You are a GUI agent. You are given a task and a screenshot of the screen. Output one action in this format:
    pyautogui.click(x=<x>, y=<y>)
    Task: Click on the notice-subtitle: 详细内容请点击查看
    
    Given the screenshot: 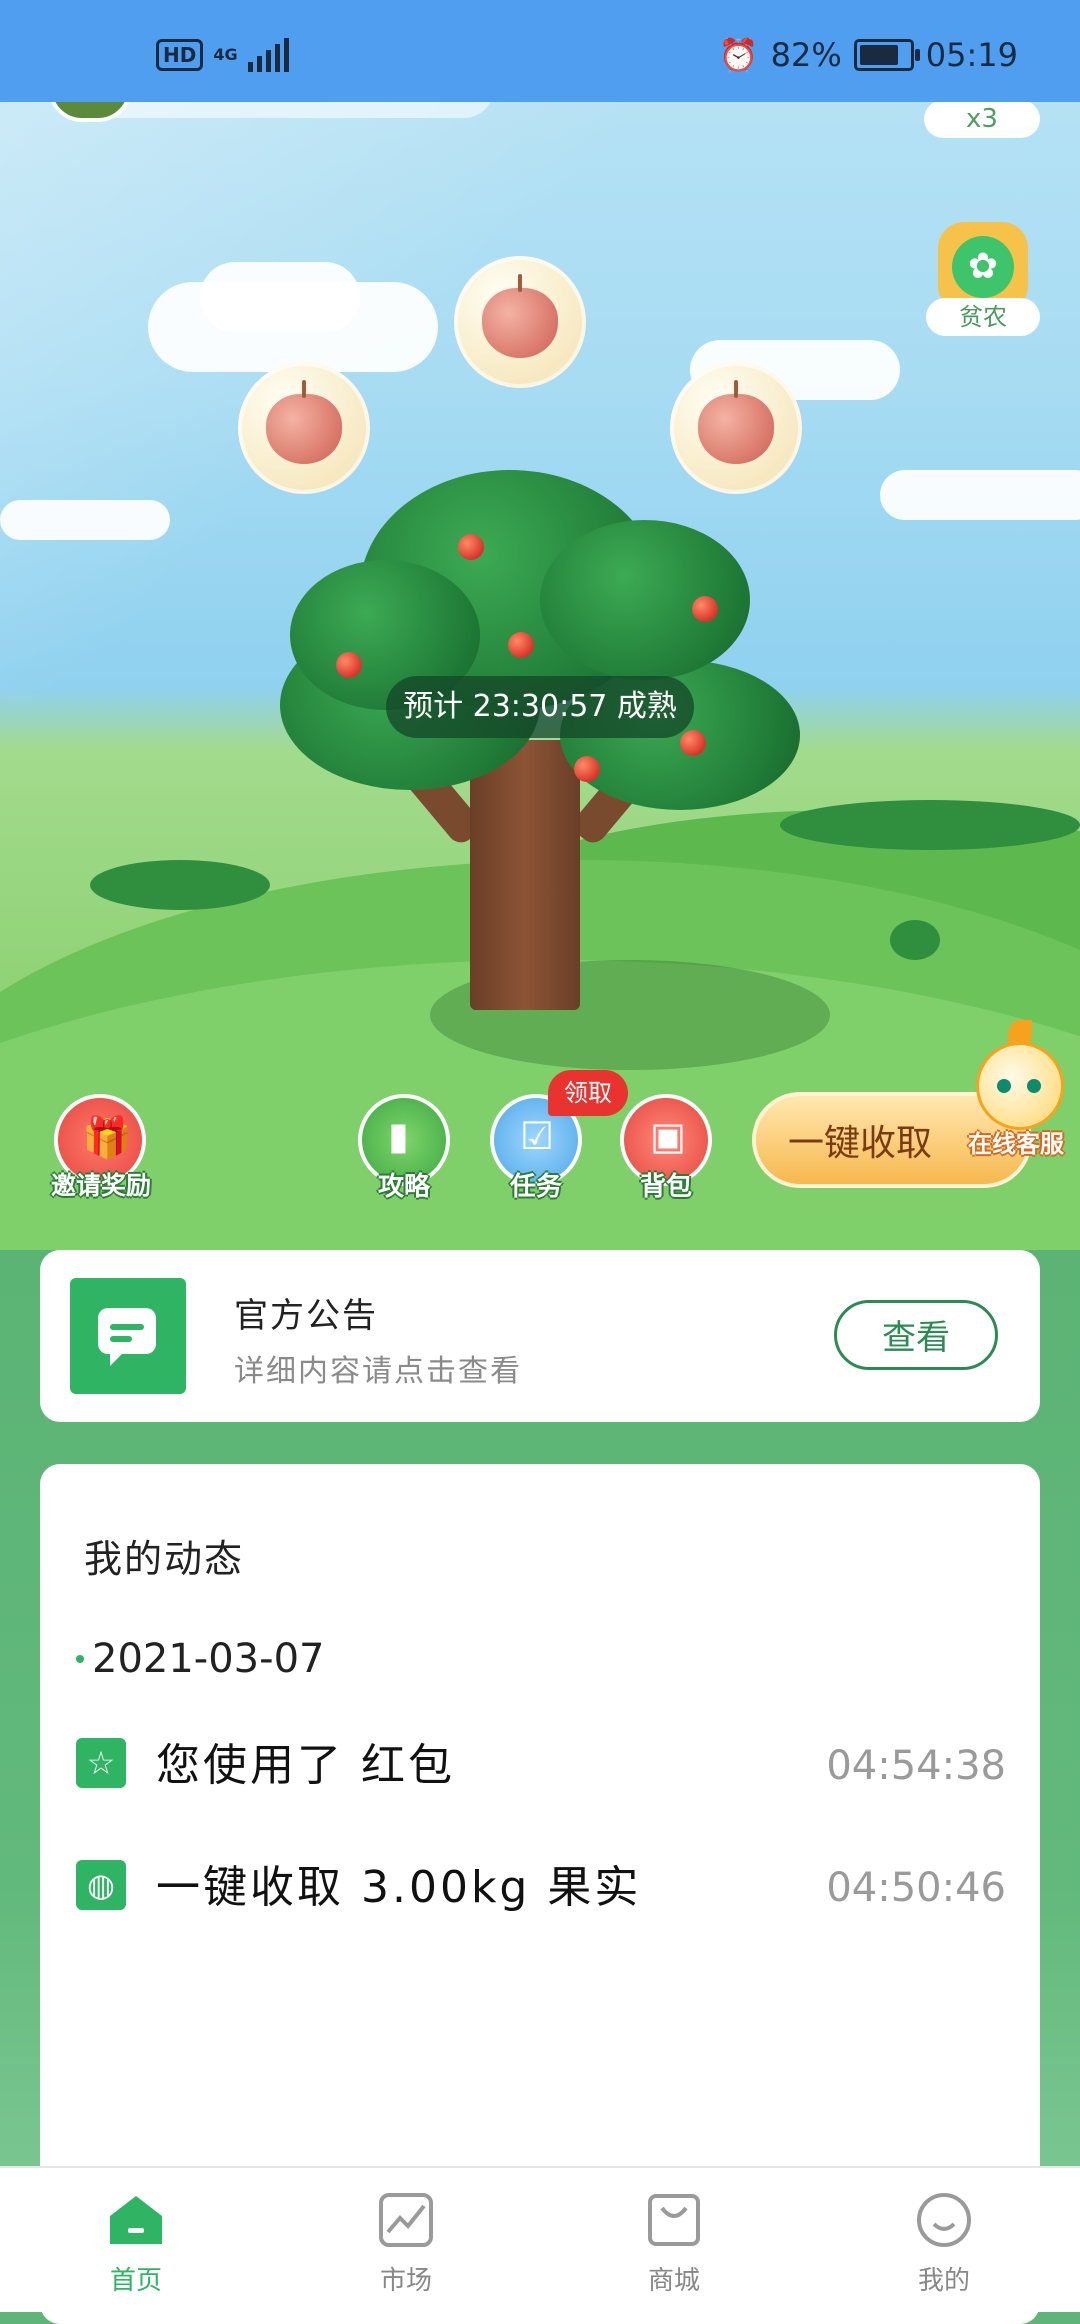 What is the action you would take?
    pyautogui.click(x=378, y=1371)
    